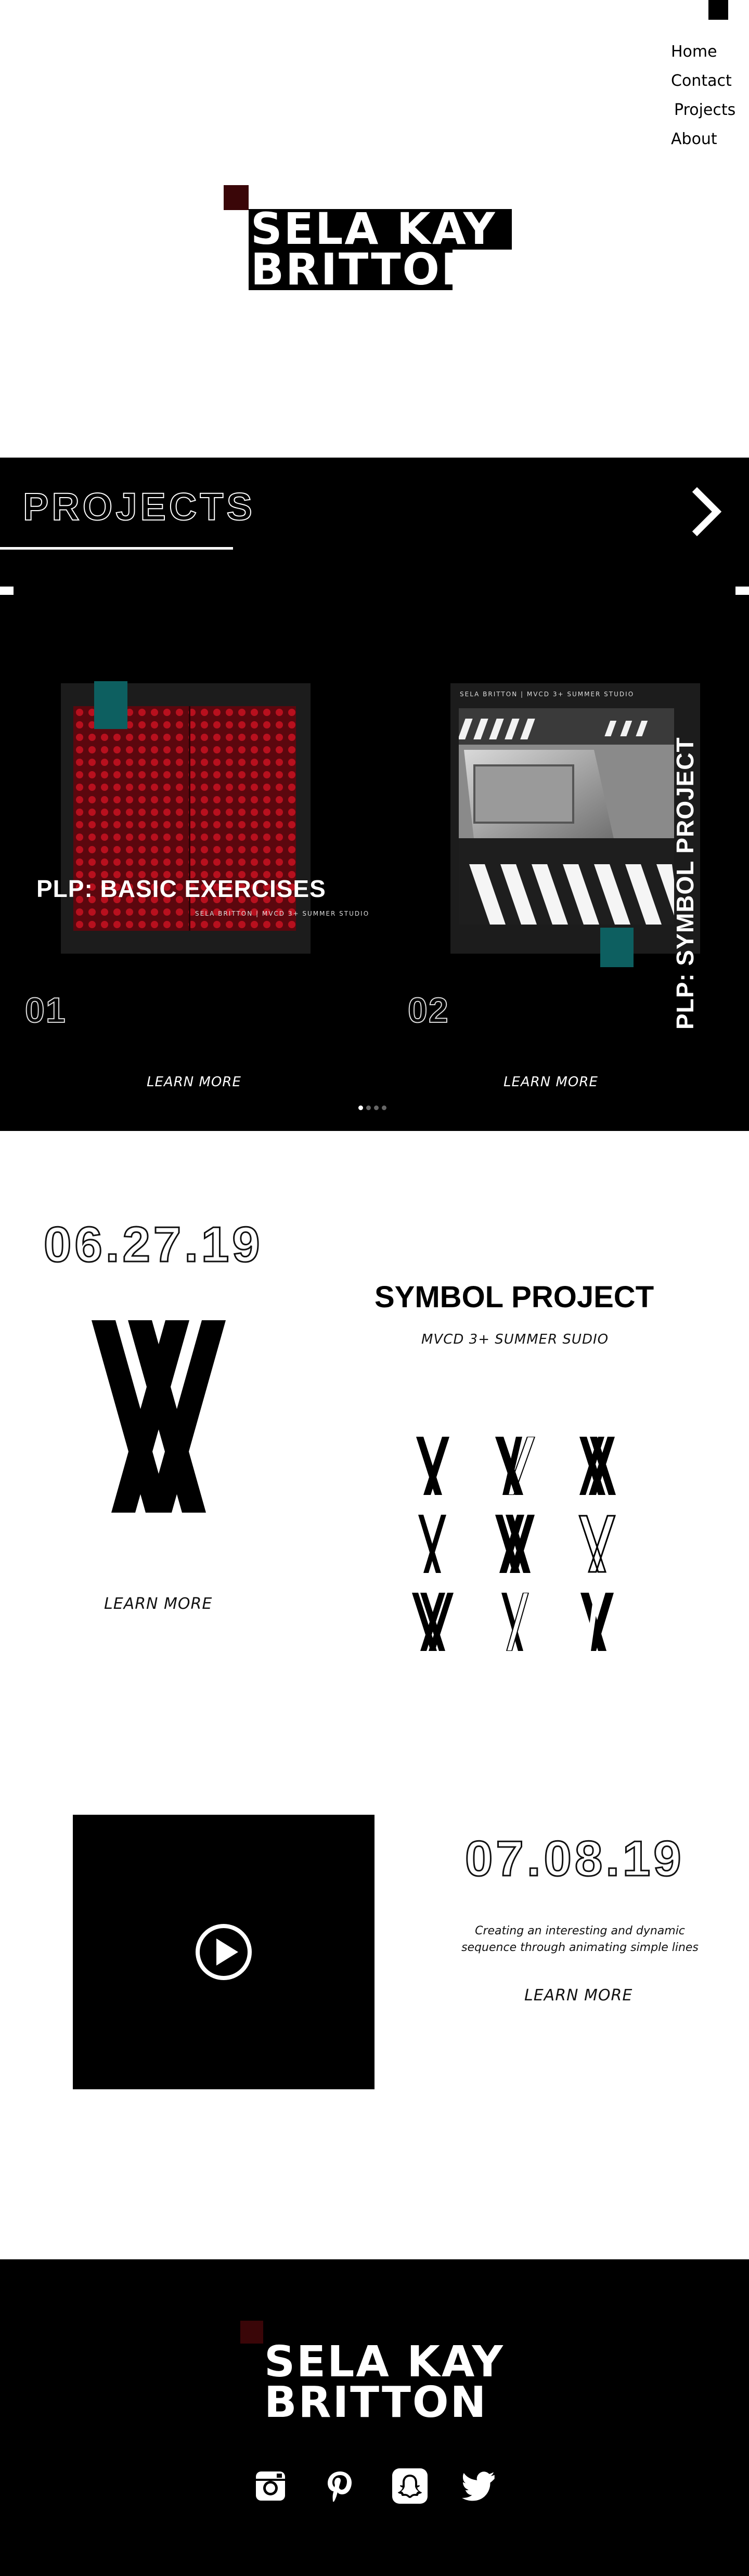  What do you see at coordinates (574, 1859) in the screenshot?
I see `video-project-date: 07.08.19` at bounding box center [574, 1859].